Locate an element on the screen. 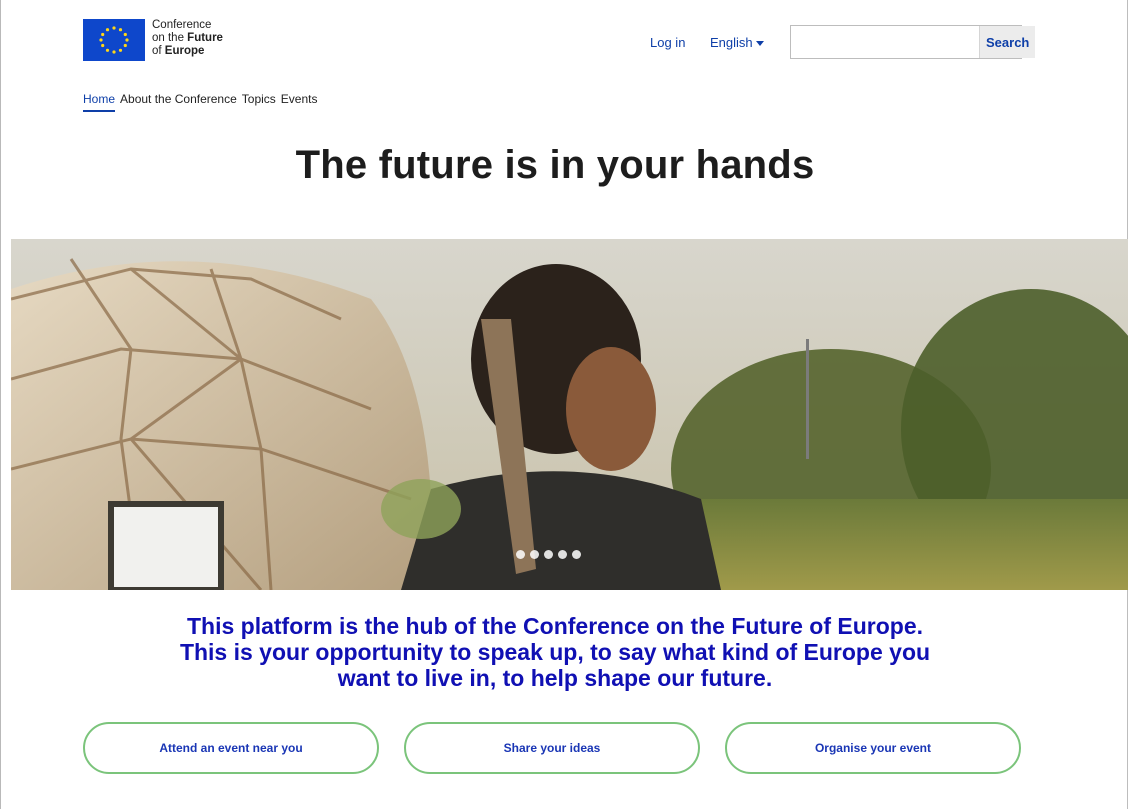  nav-item-topics: Topics is located at coordinates (259, 102).